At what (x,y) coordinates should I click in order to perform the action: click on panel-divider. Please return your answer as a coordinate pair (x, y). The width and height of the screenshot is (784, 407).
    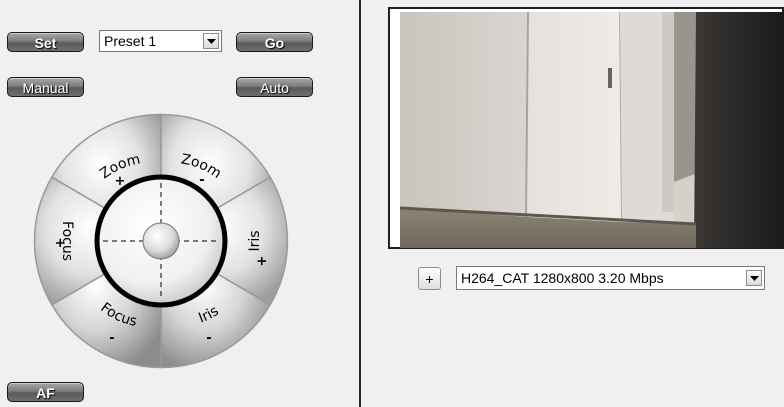
    Looking at the image, I should click on (360, 203).